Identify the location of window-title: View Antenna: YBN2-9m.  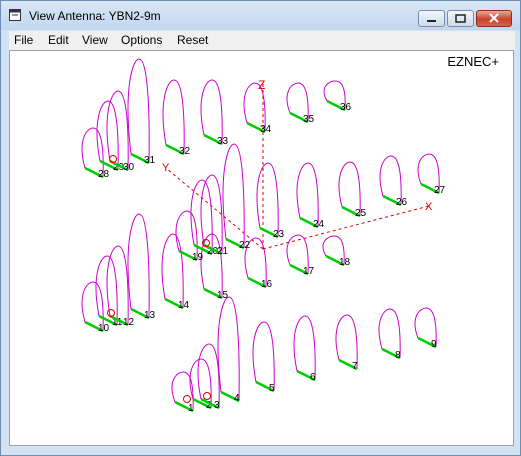
(95, 16).